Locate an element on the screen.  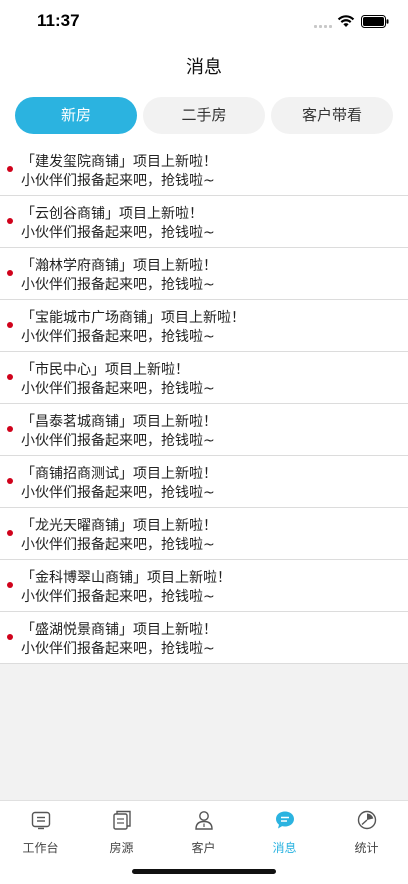
tabbar-item-message: 消息 is located at coordinates (284, 831).